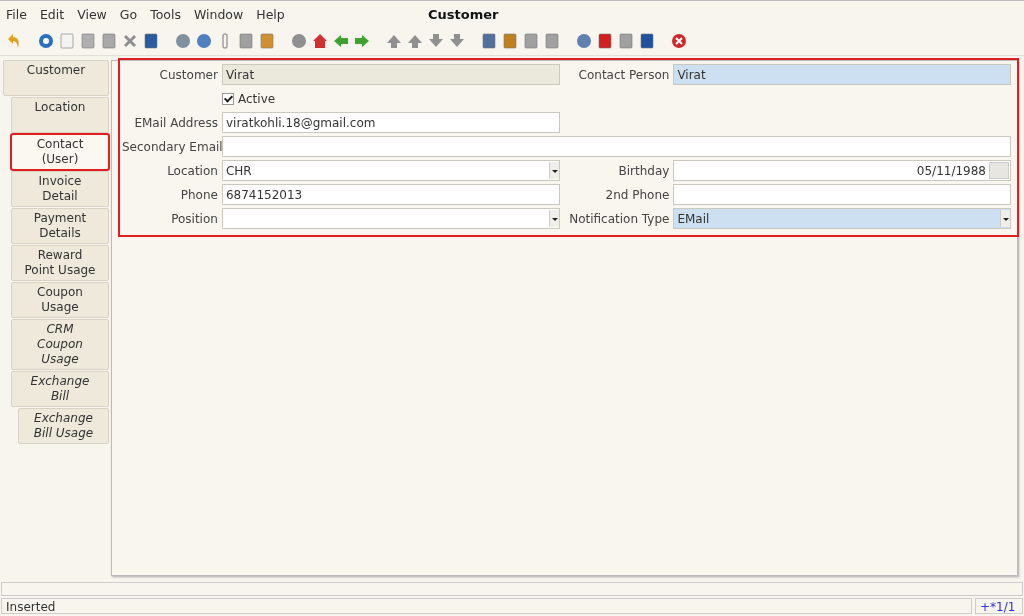 The image size is (1024, 616). What do you see at coordinates (176, 122) in the screenshot?
I see `field-label: EMail Address` at bounding box center [176, 122].